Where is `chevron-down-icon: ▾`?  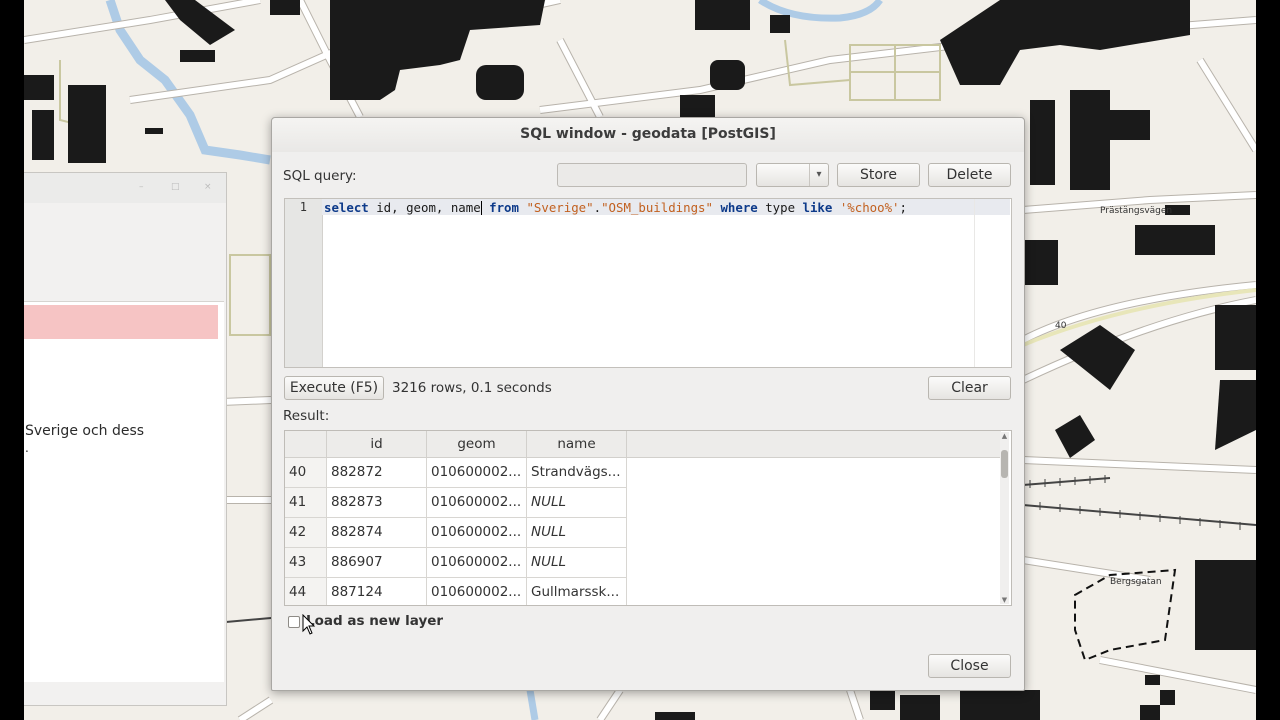 chevron-down-icon: ▾ is located at coordinates (818, 175).